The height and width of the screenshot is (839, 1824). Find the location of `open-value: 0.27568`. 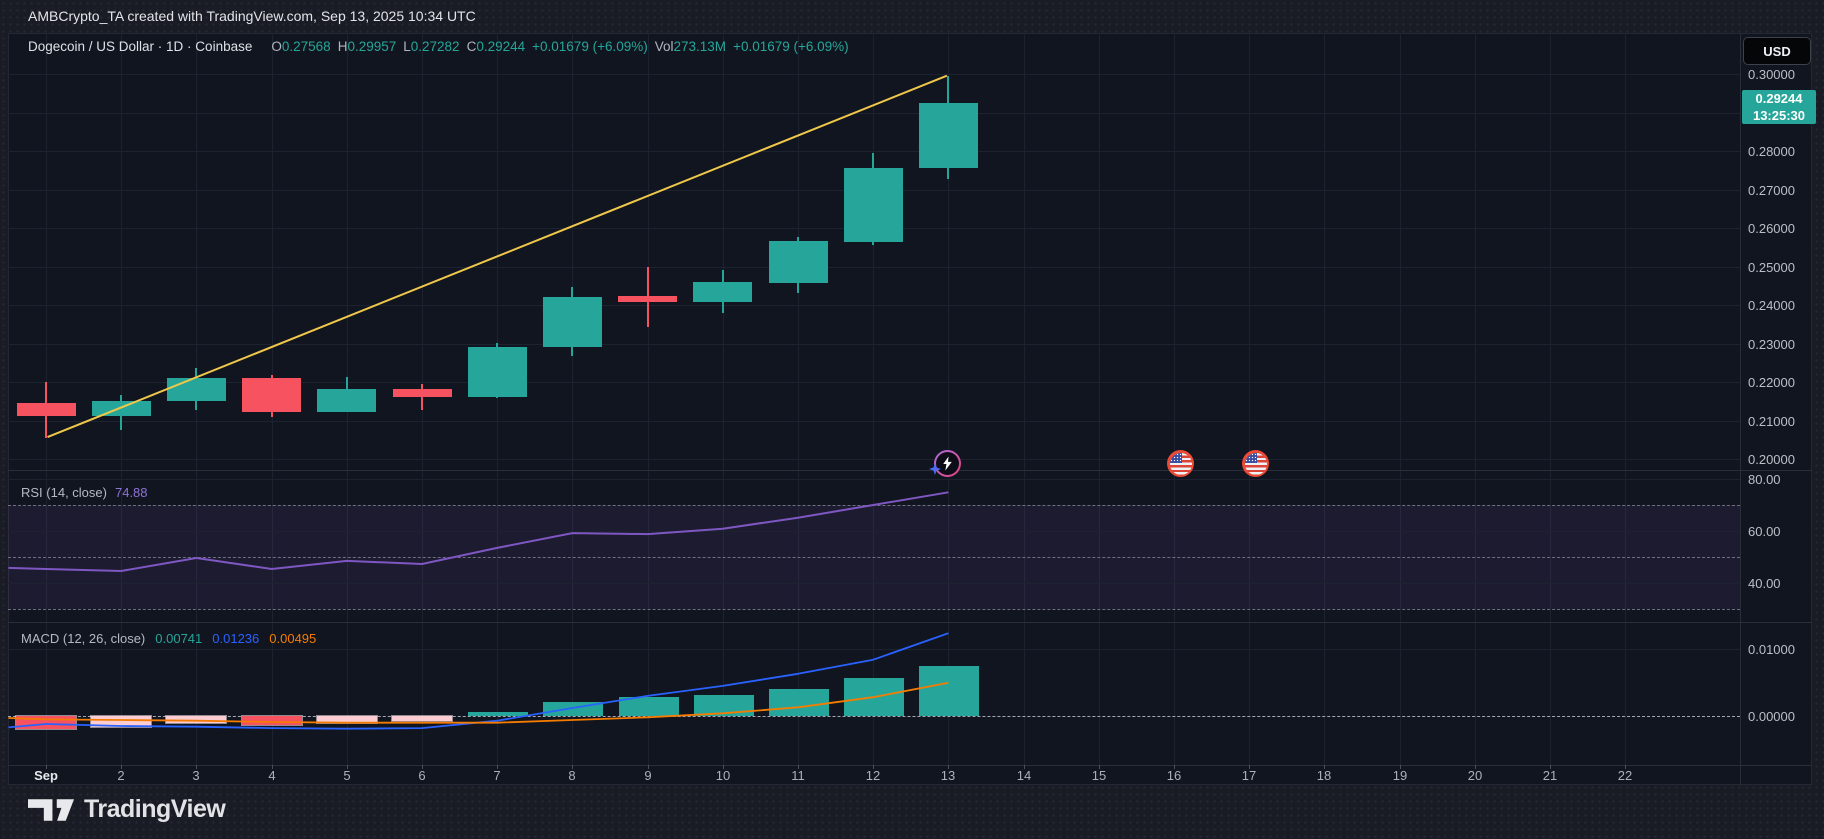

open-value: 0.27568 is located at coordinates (306, 46).